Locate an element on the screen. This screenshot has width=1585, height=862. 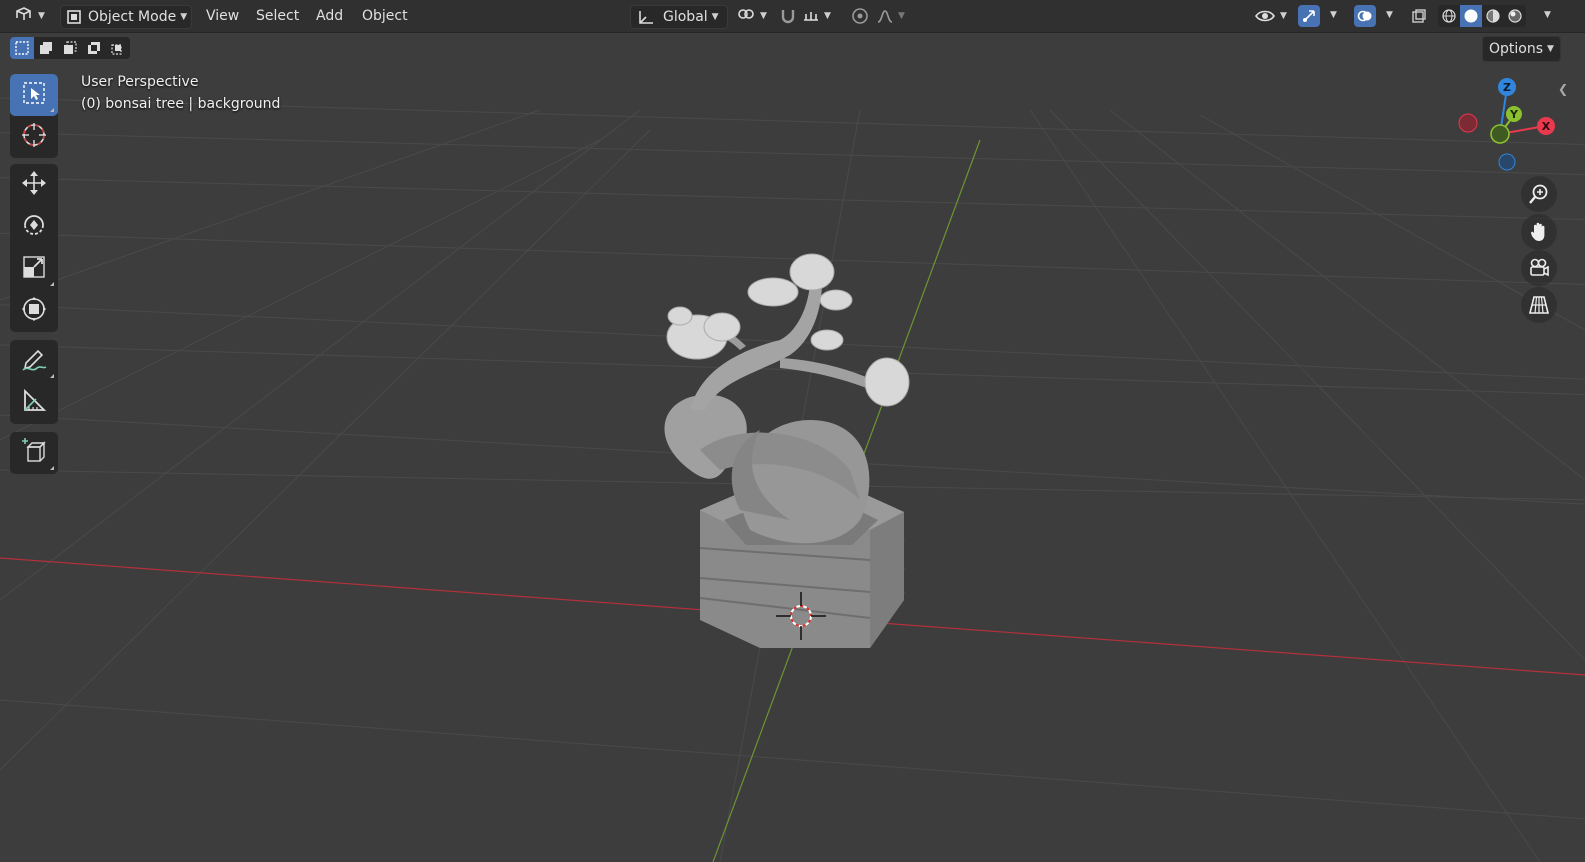
select-difference-icon is located at coordinates (94, 48).